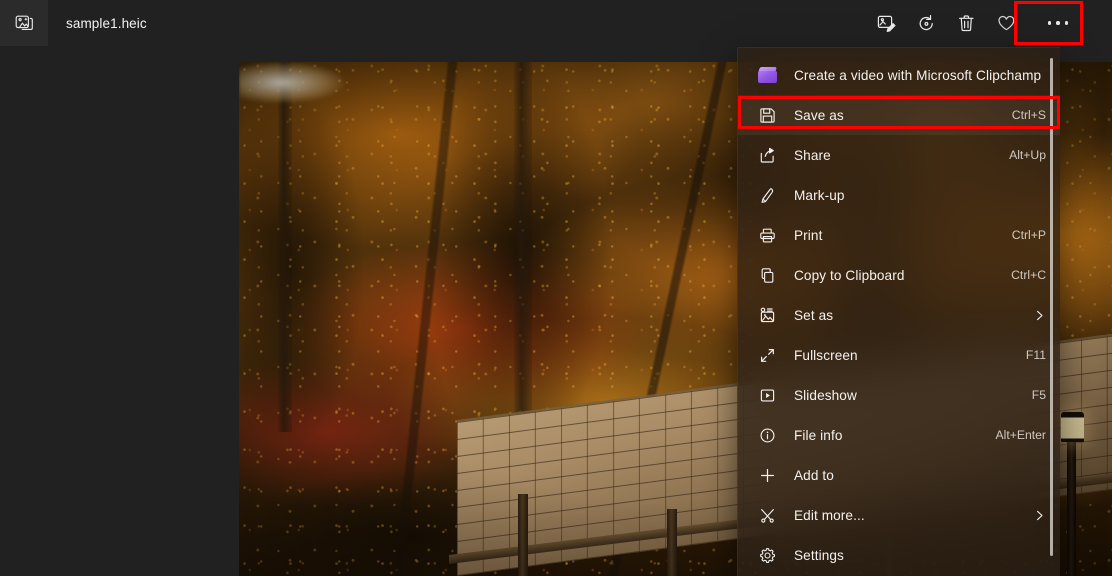 This screenshot has height=576, width=1112. I want to click on menu-item-accel: Ctrl+C, so click(1028, 275).